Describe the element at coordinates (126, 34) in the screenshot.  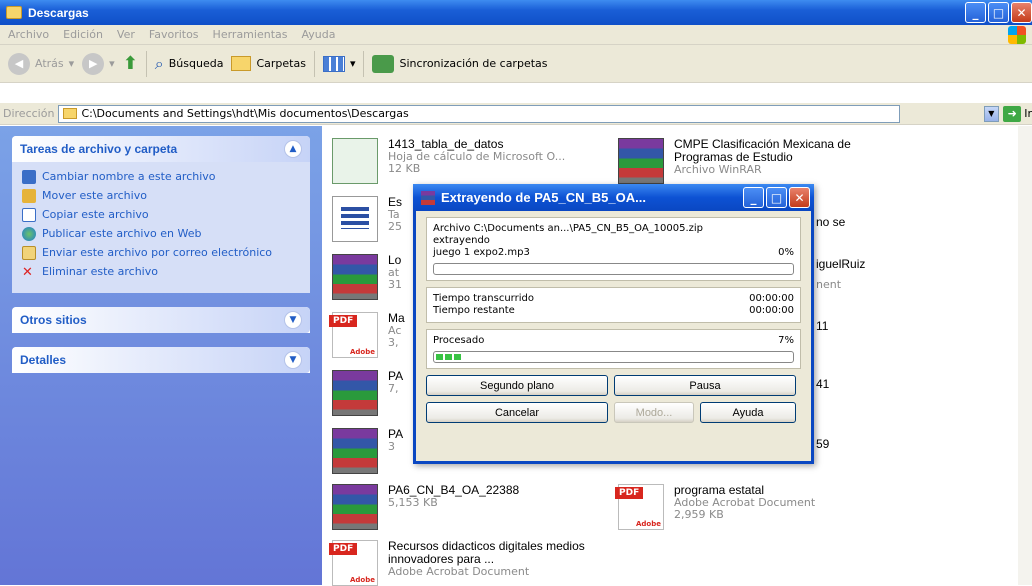
I see `menu-ver: Ver` at that location.